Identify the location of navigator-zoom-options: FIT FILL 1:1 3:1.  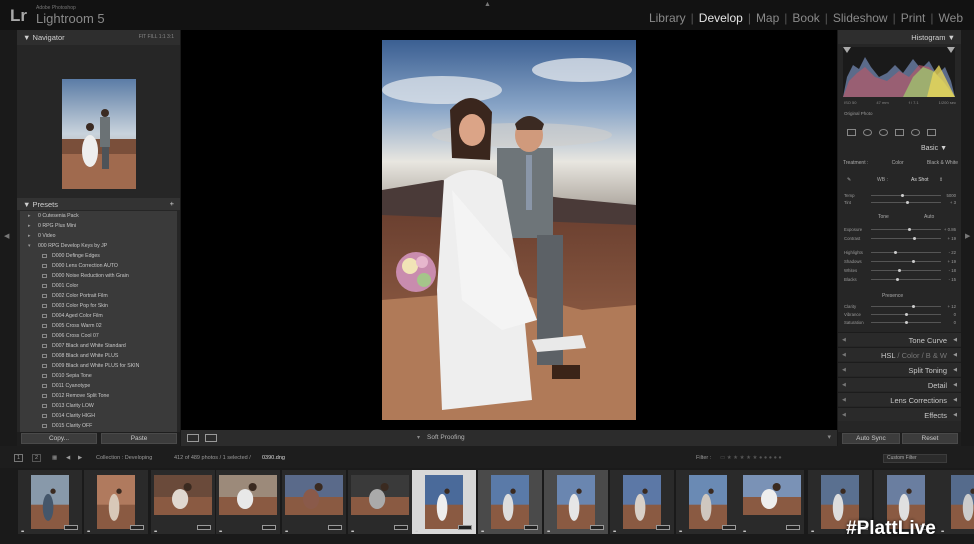
(156, 37).